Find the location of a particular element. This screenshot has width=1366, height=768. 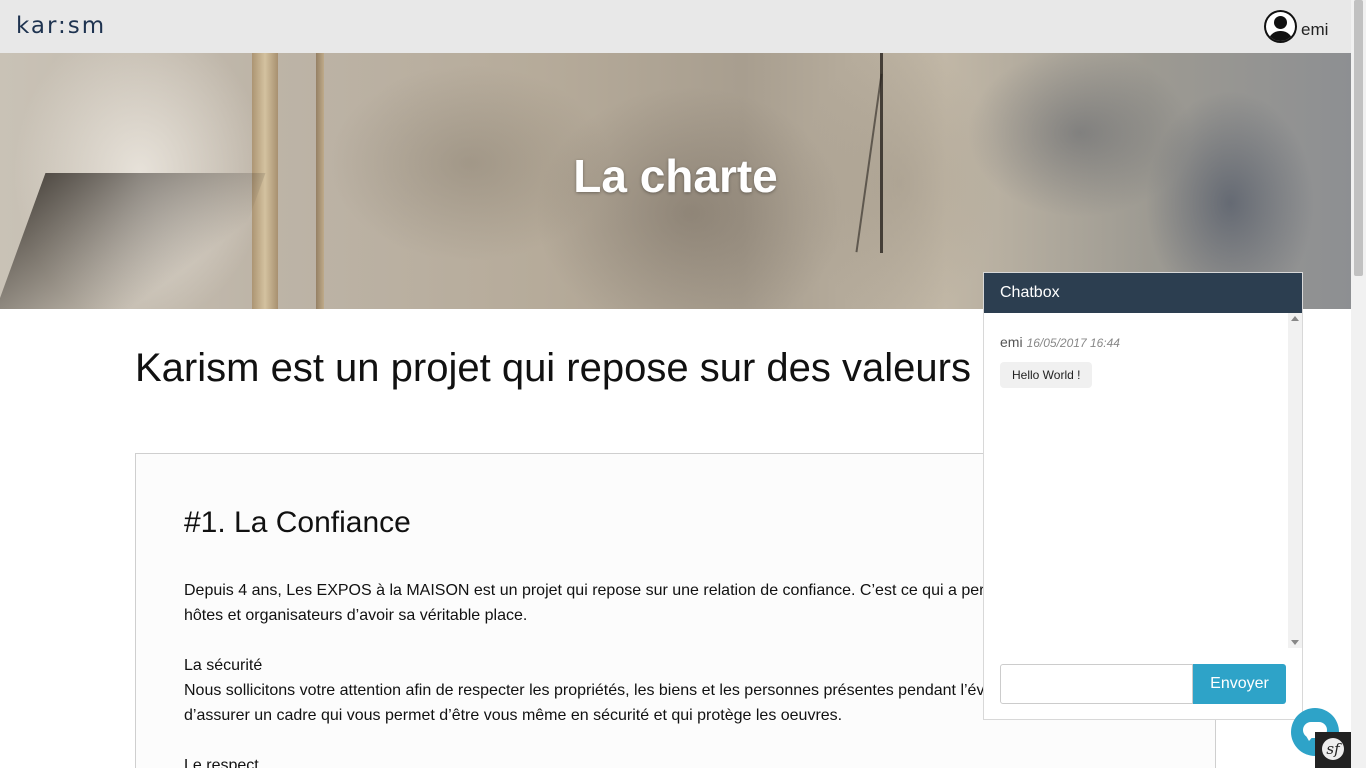

chat-scrollbar is located at coordinates (1295, 480).